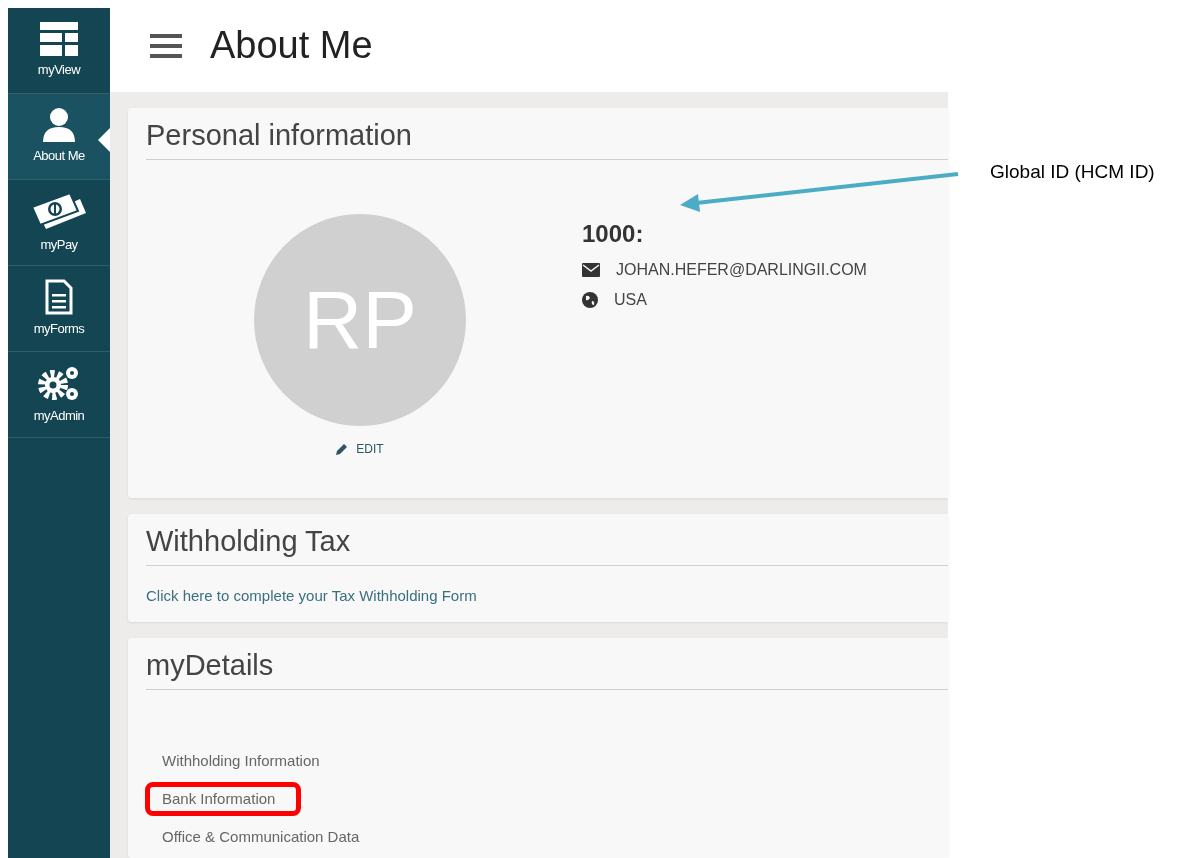  I want to click on global-id: 1000:, so click(613, 233).